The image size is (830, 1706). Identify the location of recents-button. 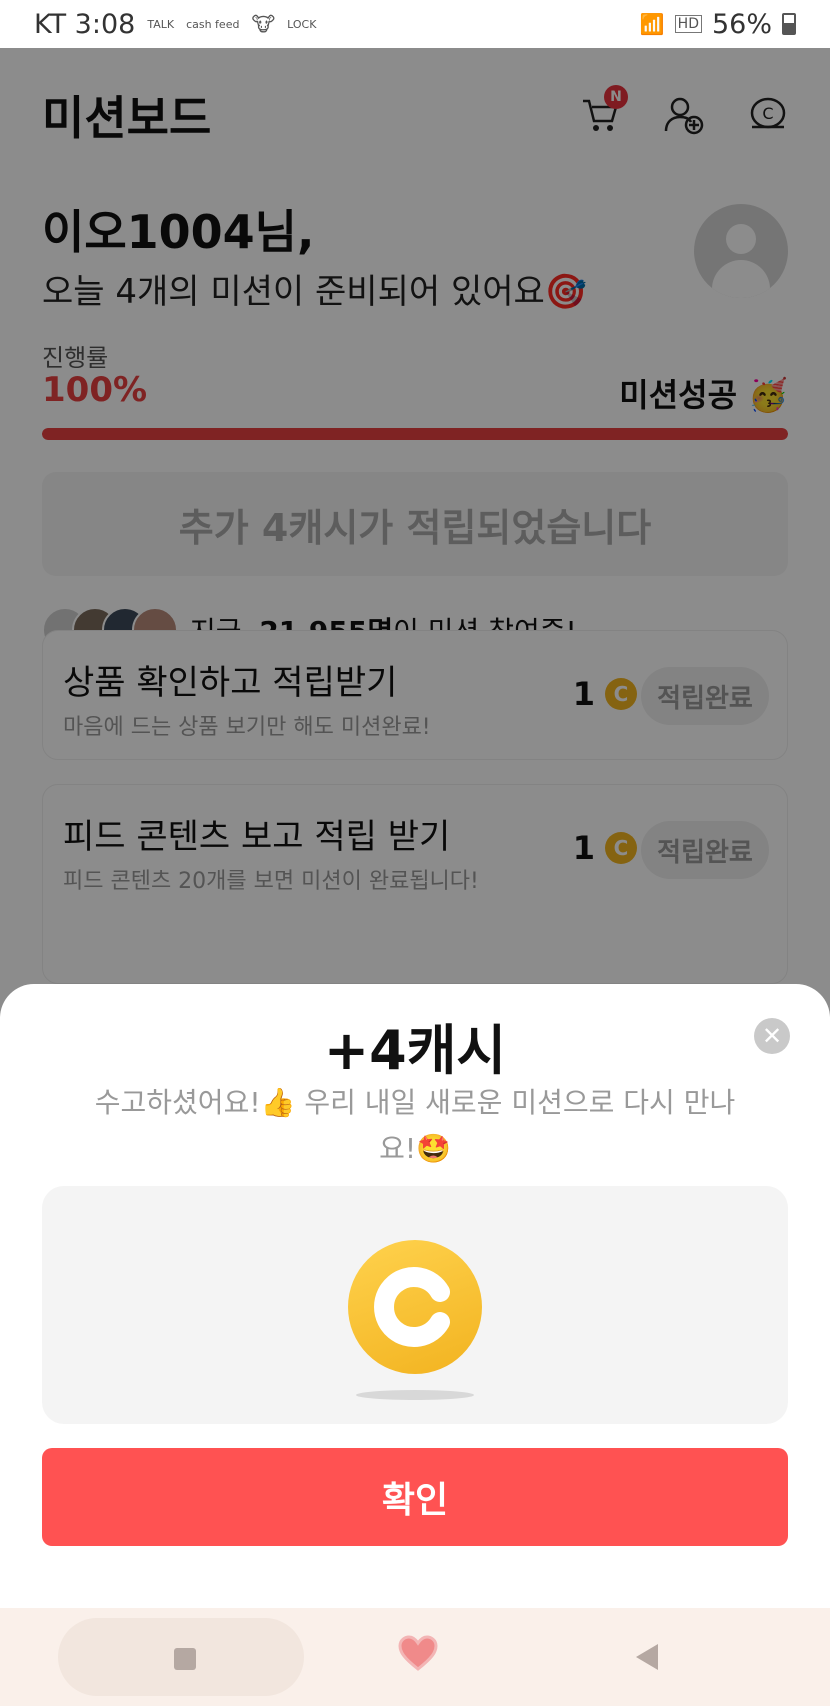
(185, 1659).